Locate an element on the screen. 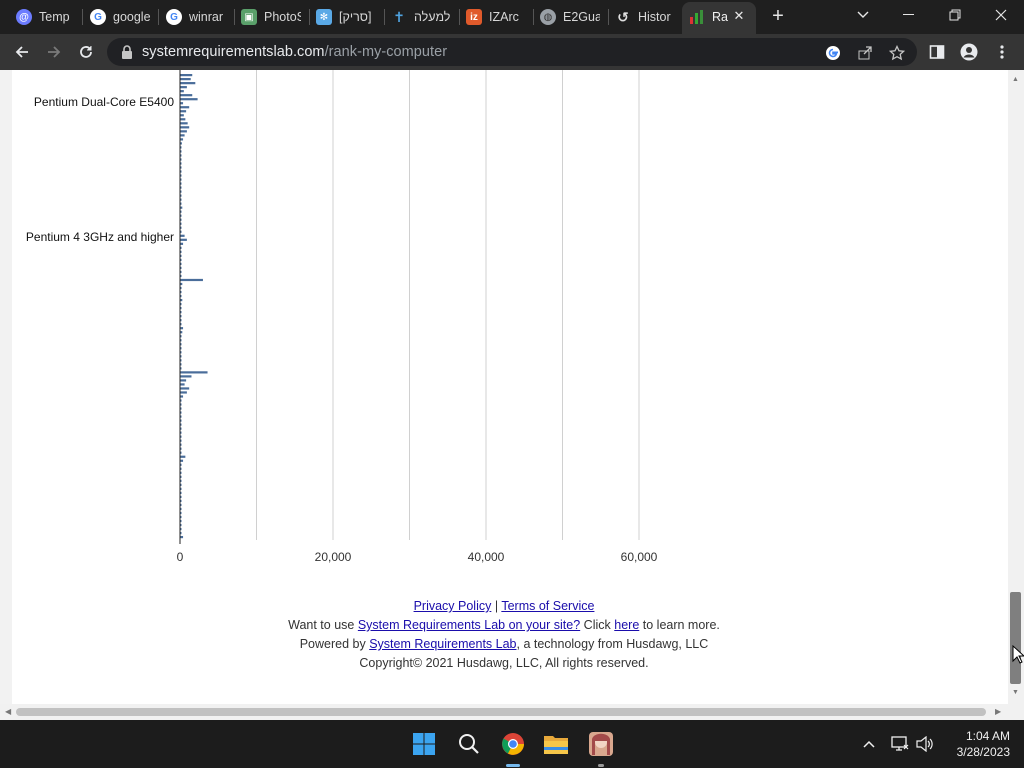 The width and height of the screenshot is (1024, 768). tab-history: ↺ Histor is located at coordinates (644, 17).